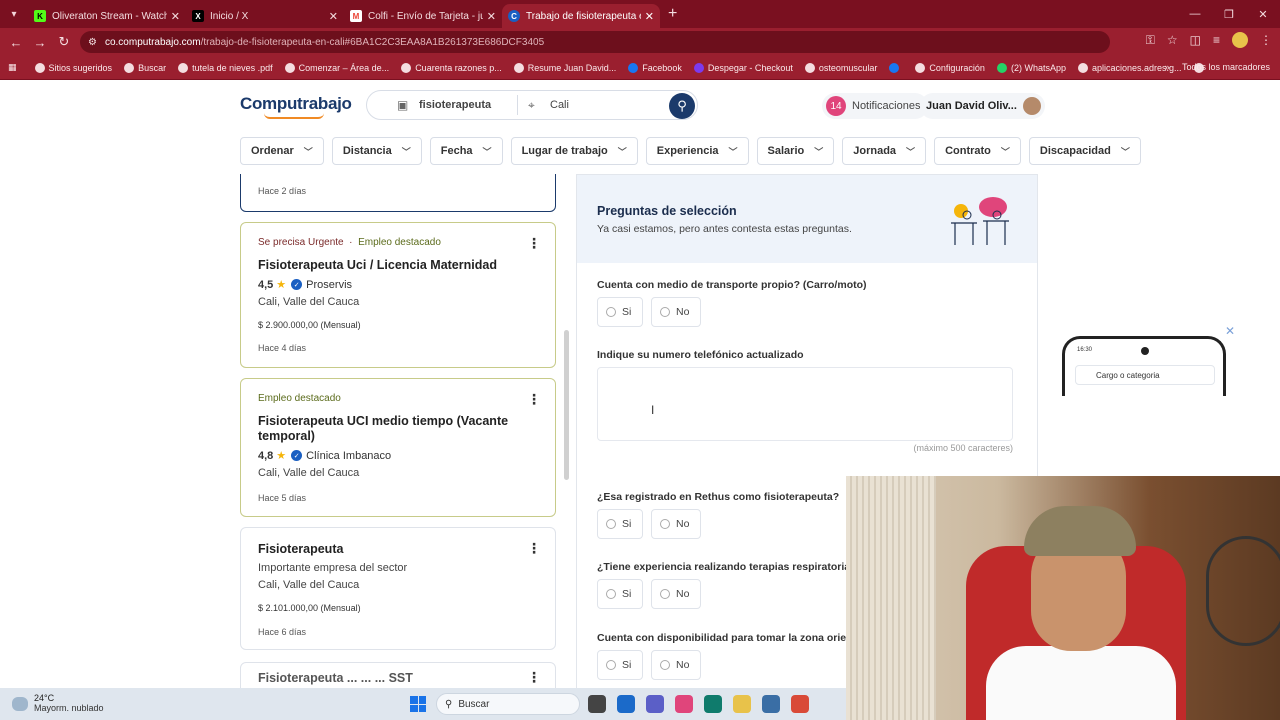  I want to click on bookmark-item: osteomuscular, so click(840, 67).